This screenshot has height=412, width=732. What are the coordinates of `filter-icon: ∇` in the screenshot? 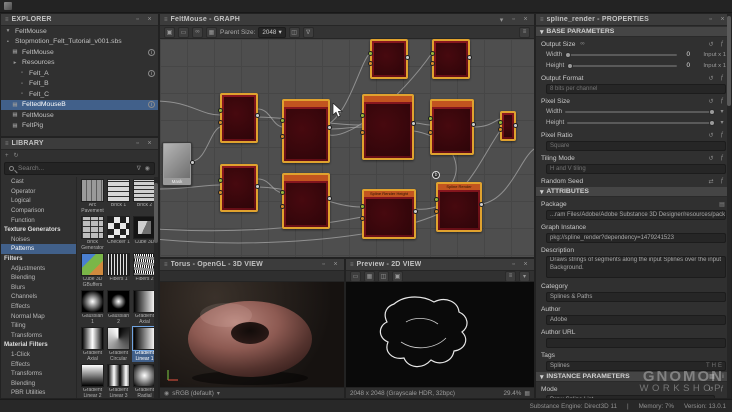 It's located at (308, 32).